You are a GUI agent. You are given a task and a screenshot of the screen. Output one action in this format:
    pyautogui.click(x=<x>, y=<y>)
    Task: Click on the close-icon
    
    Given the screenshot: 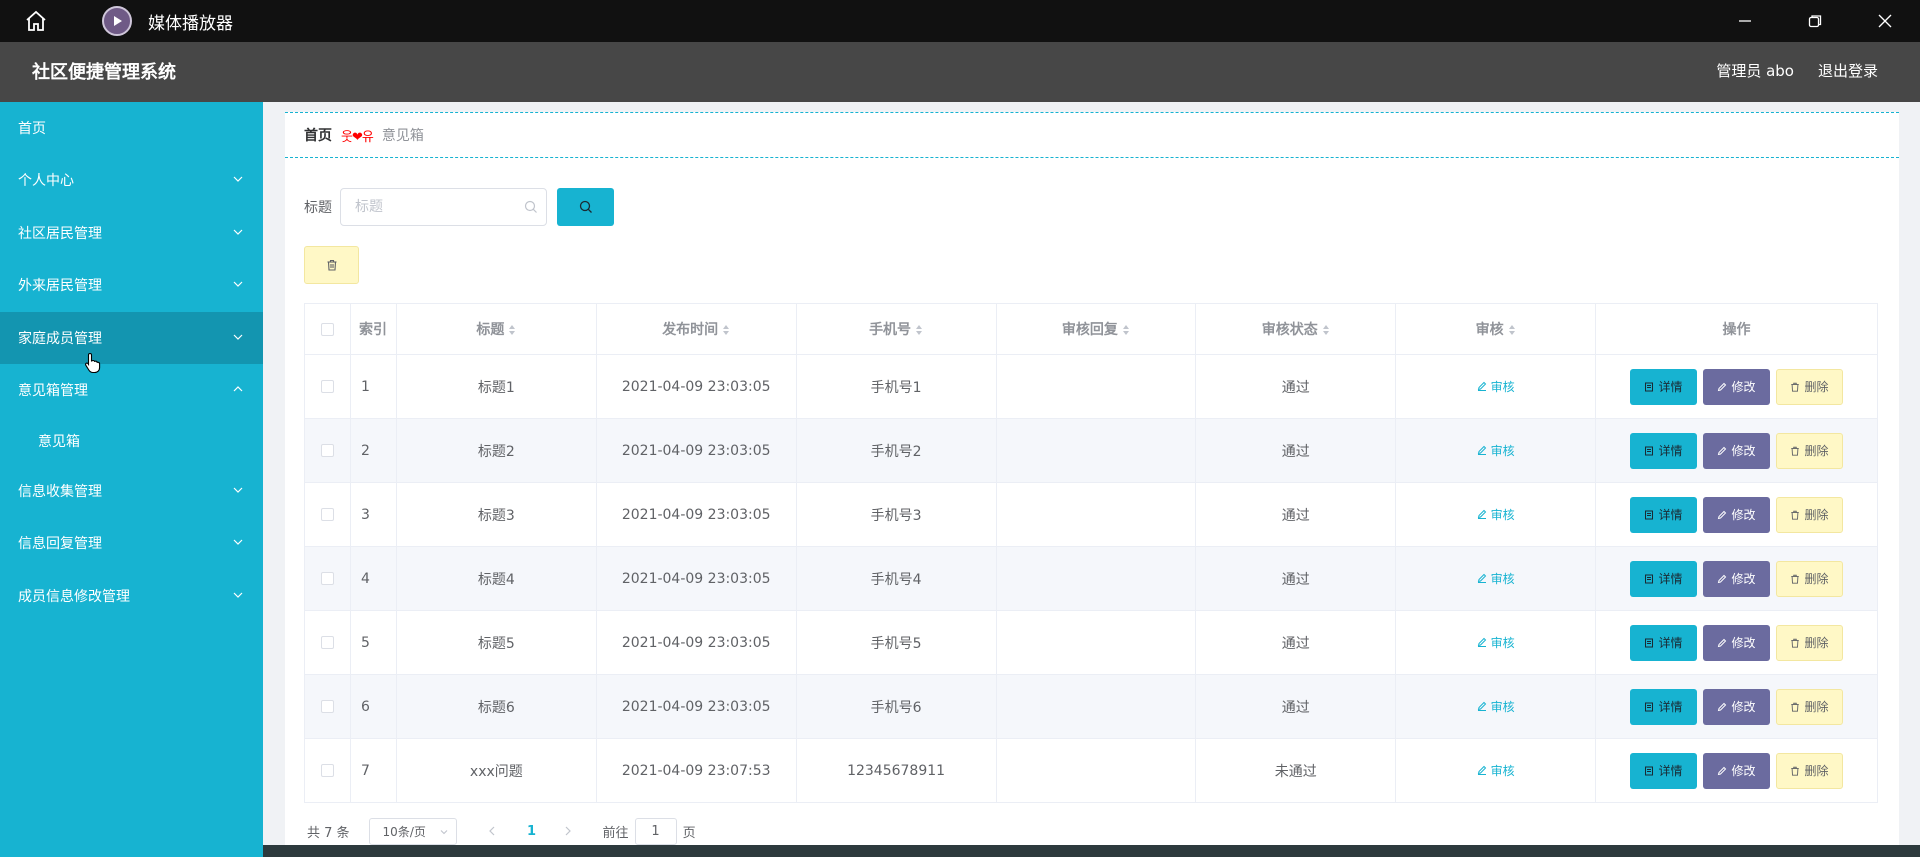 What is the action you would take?
    pyautogui.click(x=1885, y=21)
    